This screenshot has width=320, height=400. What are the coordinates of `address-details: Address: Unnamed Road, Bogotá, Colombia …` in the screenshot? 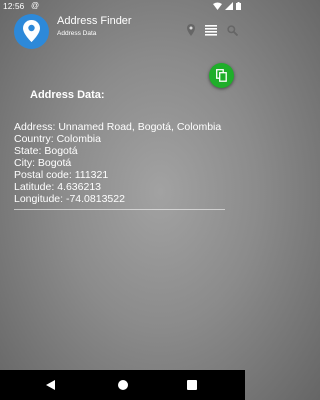 It's located at (117, 163).